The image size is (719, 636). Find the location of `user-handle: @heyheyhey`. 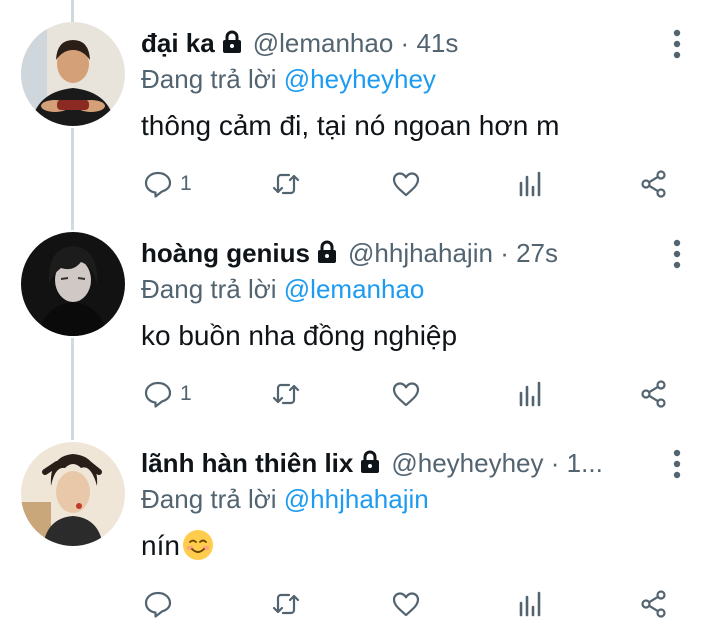

user-handle: @heyheyhey is located at coordinates (467, 463).